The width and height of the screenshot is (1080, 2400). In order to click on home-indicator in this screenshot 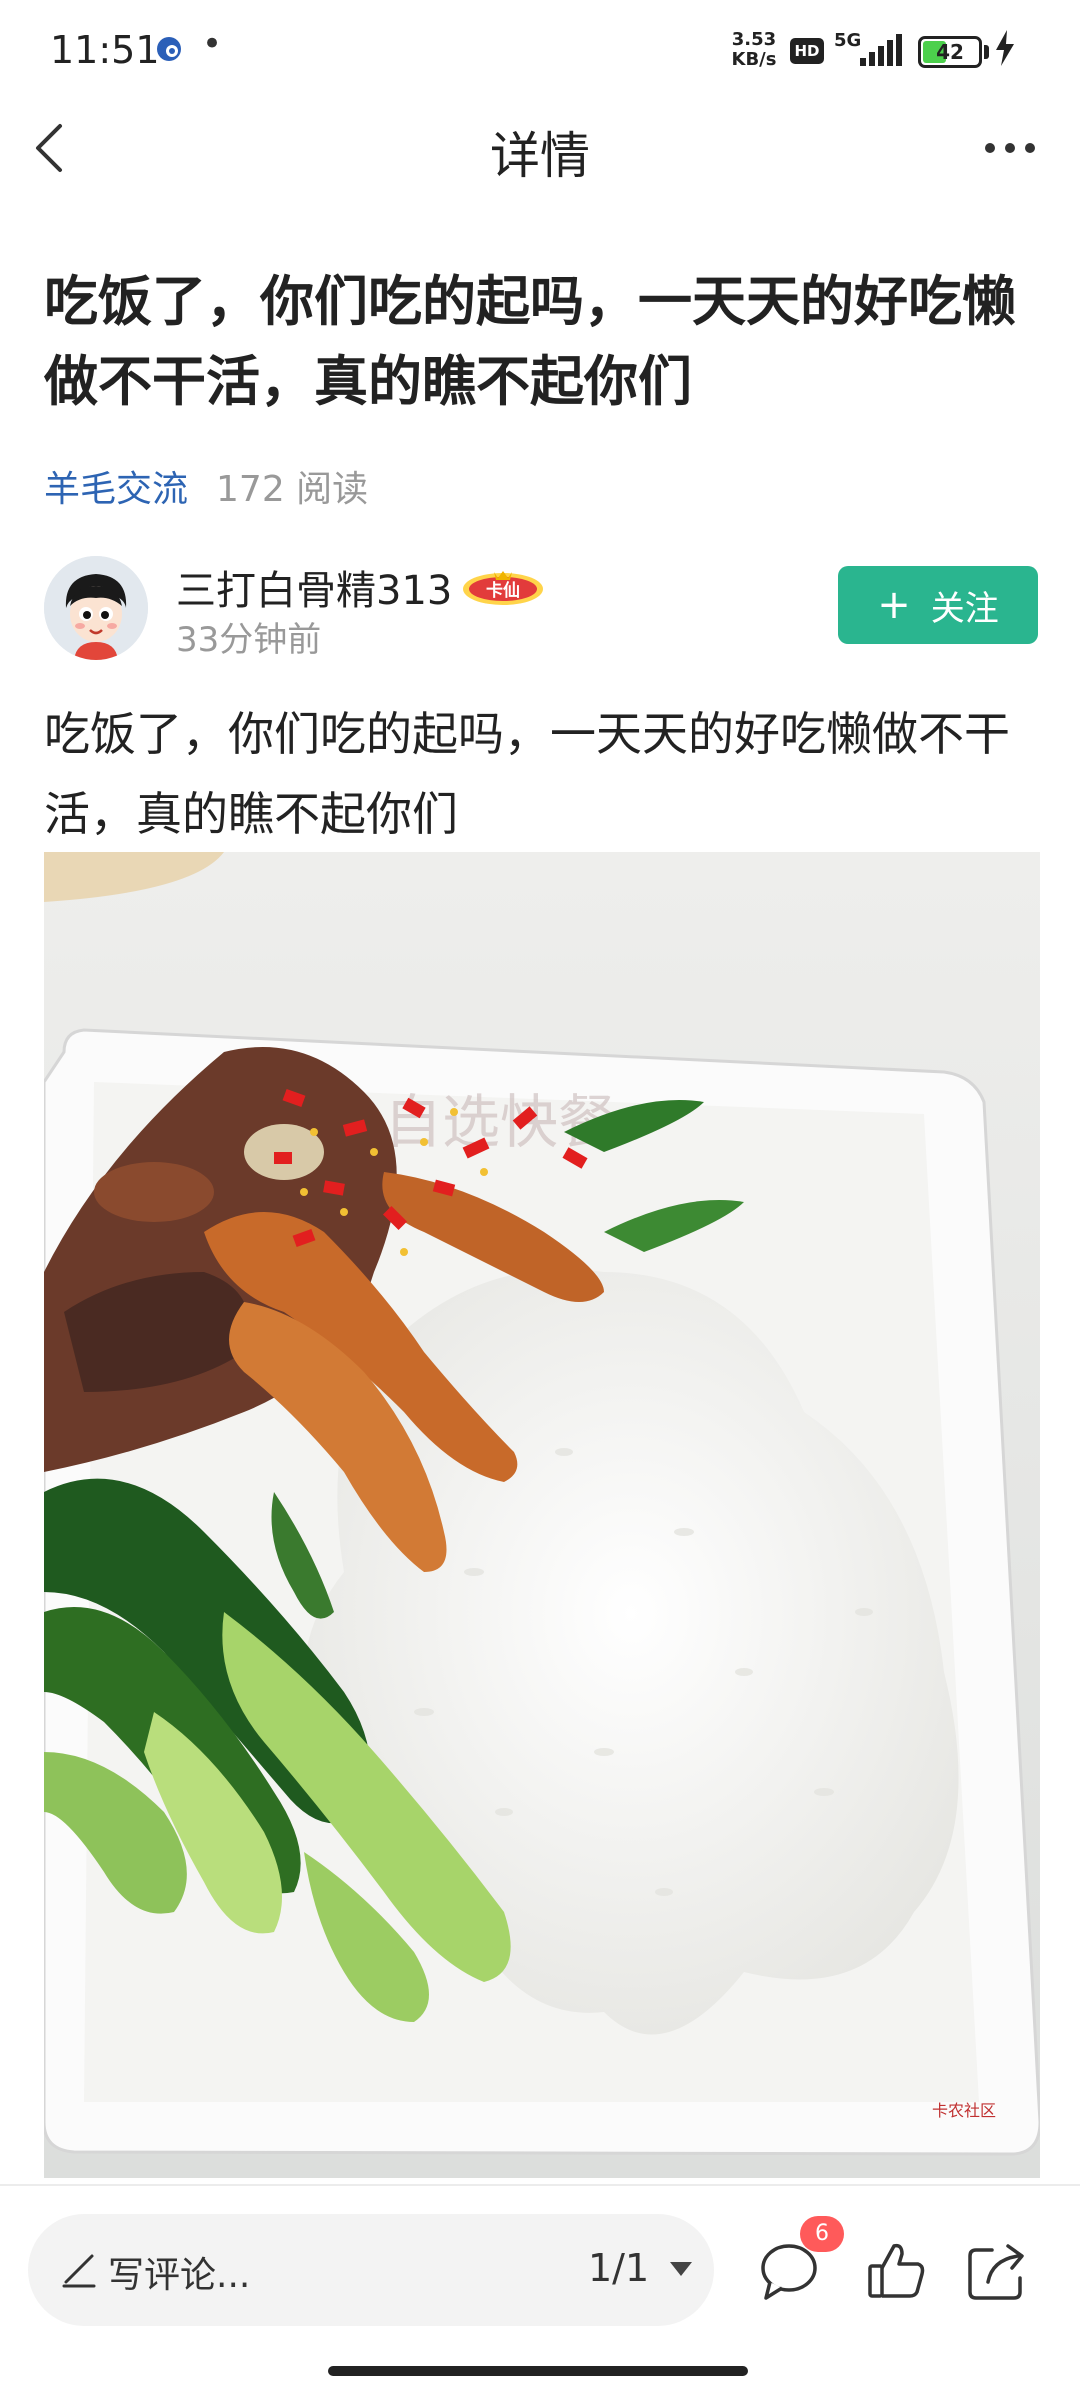, I will do `click(538, 2371)`.